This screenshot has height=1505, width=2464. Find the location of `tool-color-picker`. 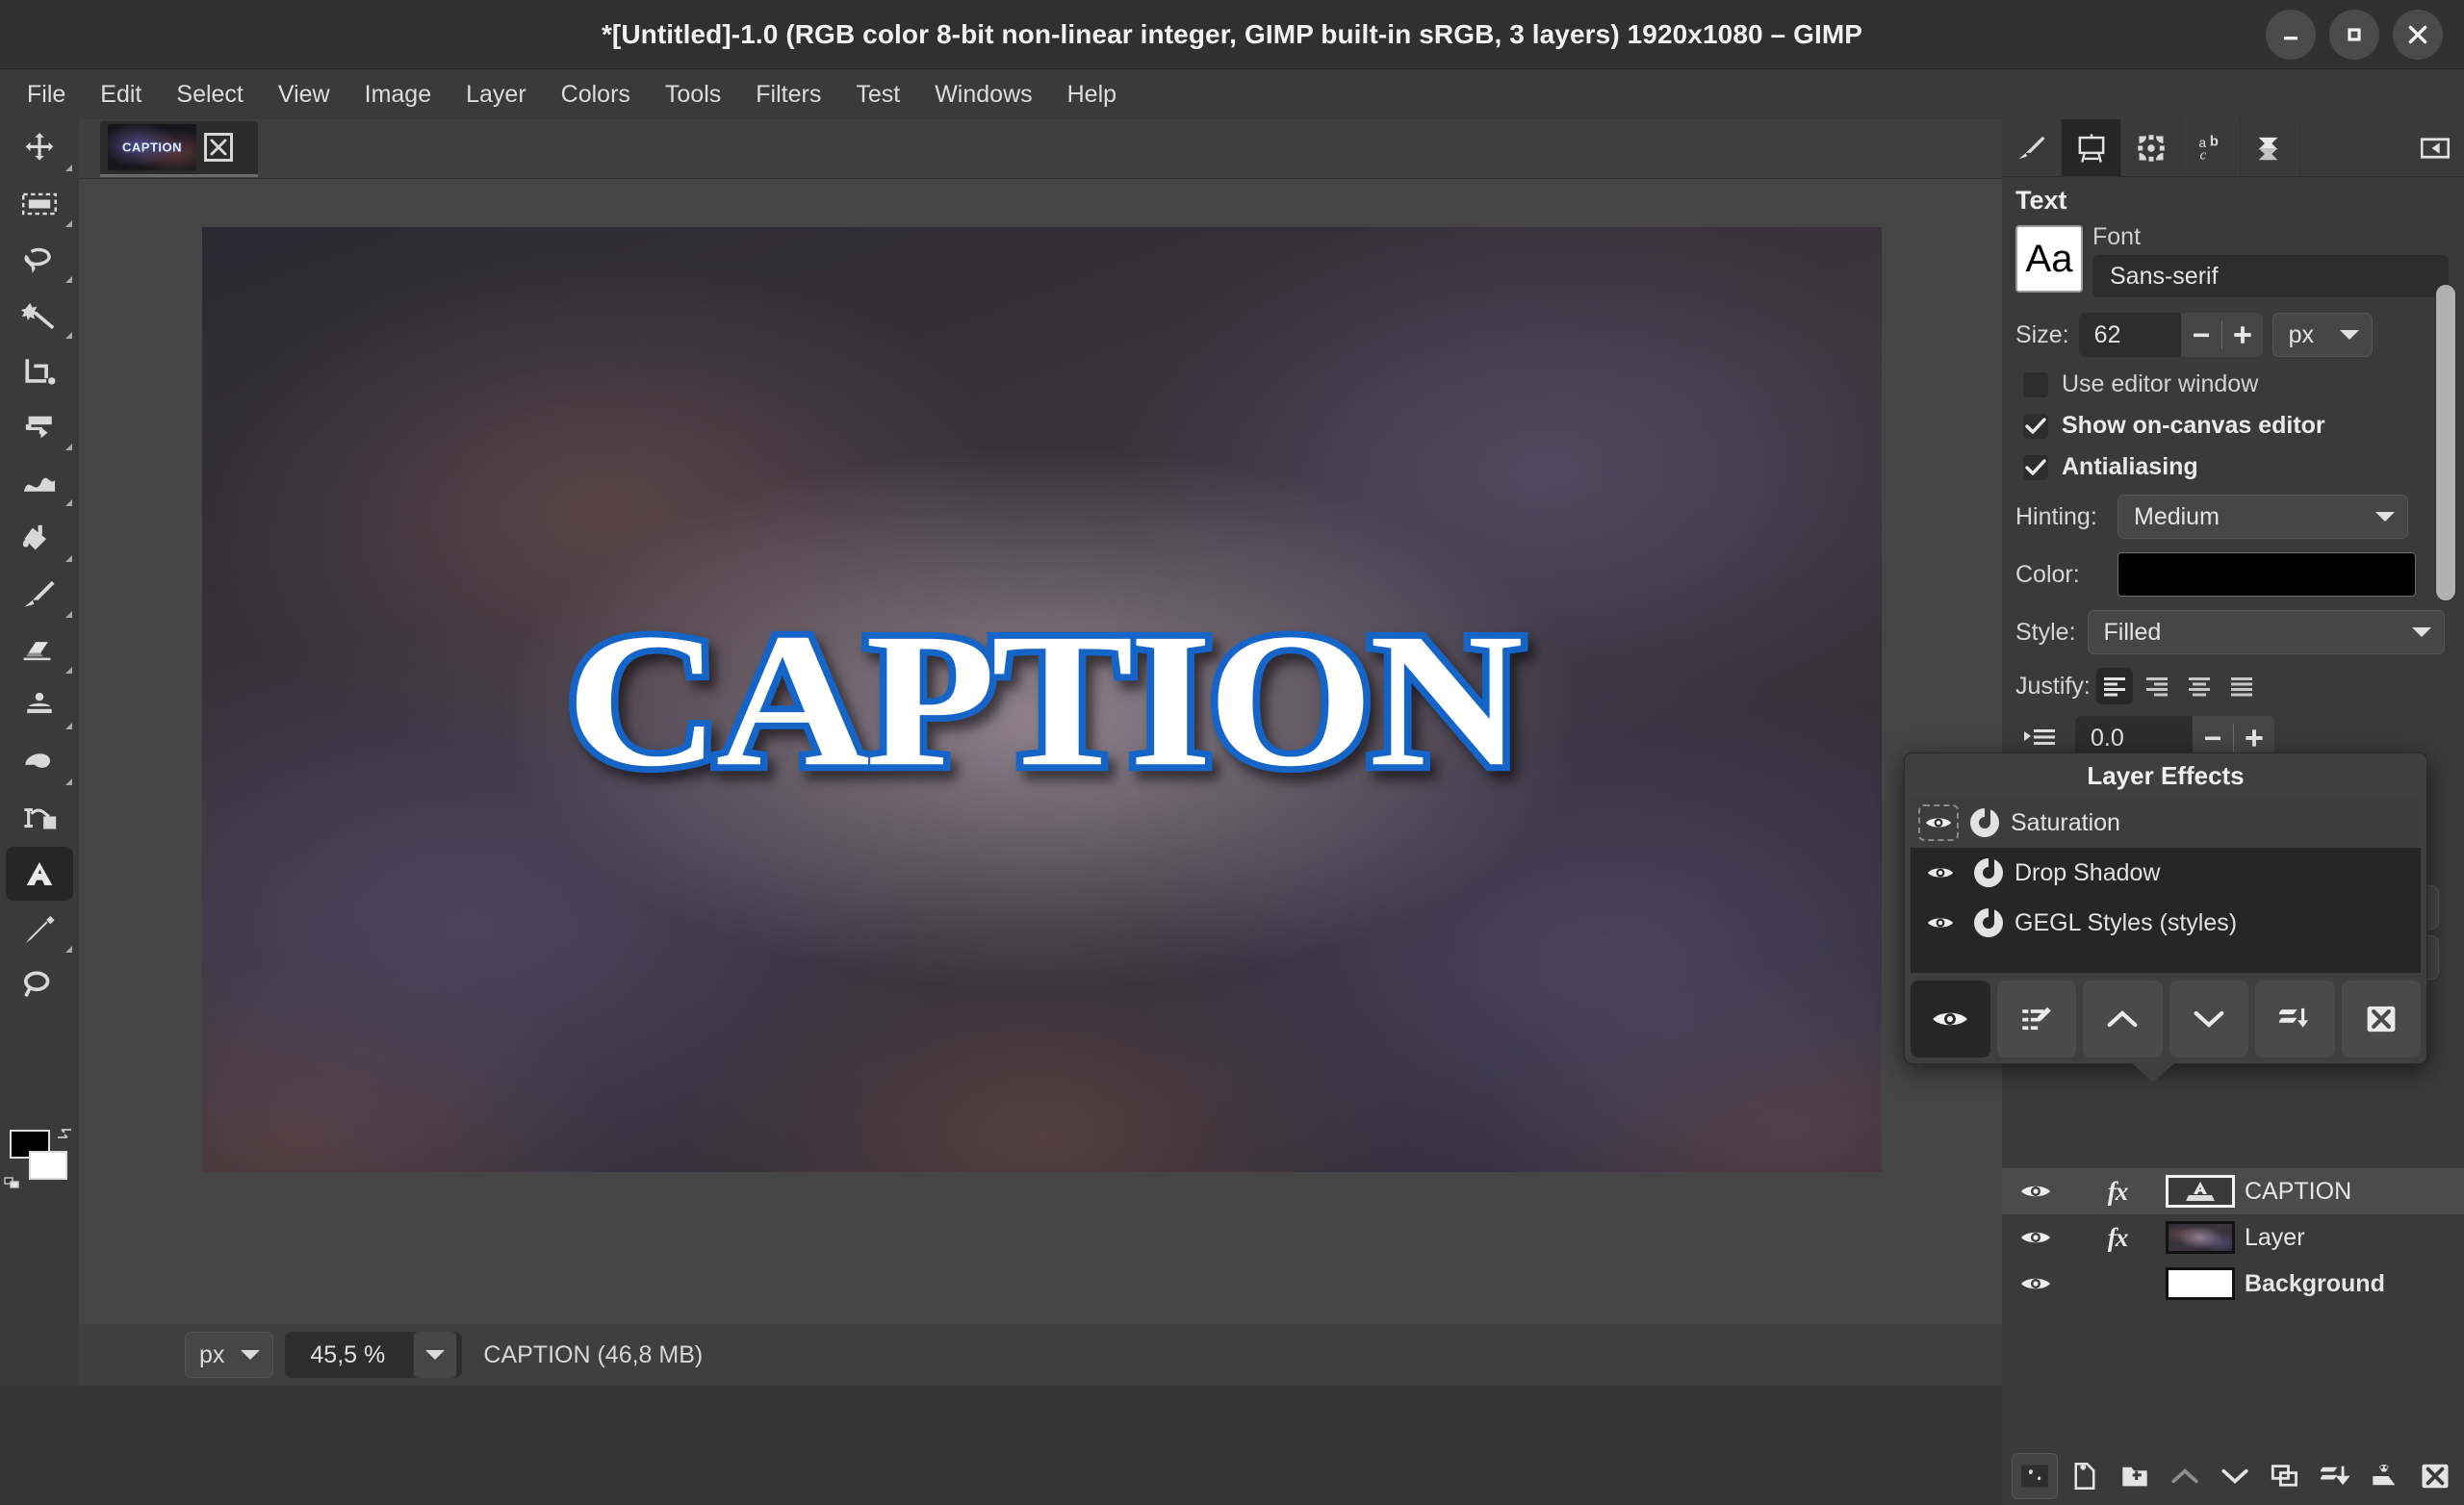

tool-color-picker is located at coordinates (39, 930).